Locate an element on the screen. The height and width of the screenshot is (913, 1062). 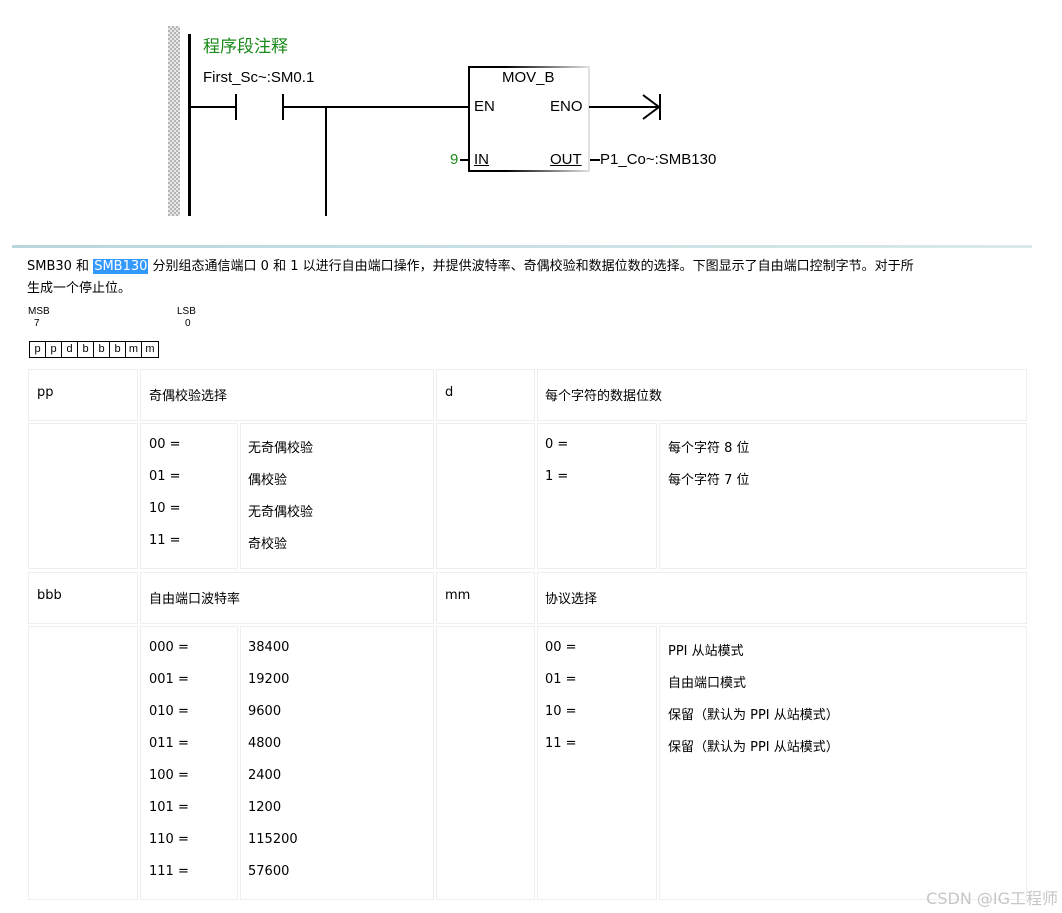
msb-label: MSB is located at coordinates (39, 311).